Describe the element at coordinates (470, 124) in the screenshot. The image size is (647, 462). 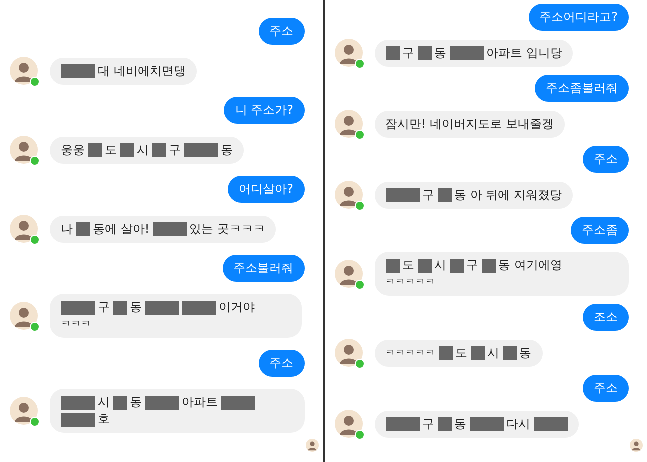
I see `message-text: 잠시만! 네이버지도로 보내줄겡` at that location.